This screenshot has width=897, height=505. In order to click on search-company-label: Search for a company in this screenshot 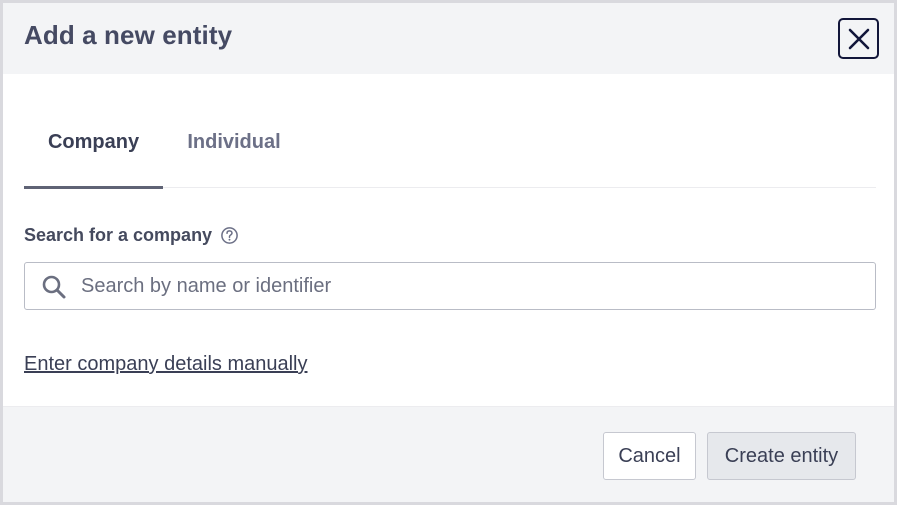, I will do `click(131, 235)`.